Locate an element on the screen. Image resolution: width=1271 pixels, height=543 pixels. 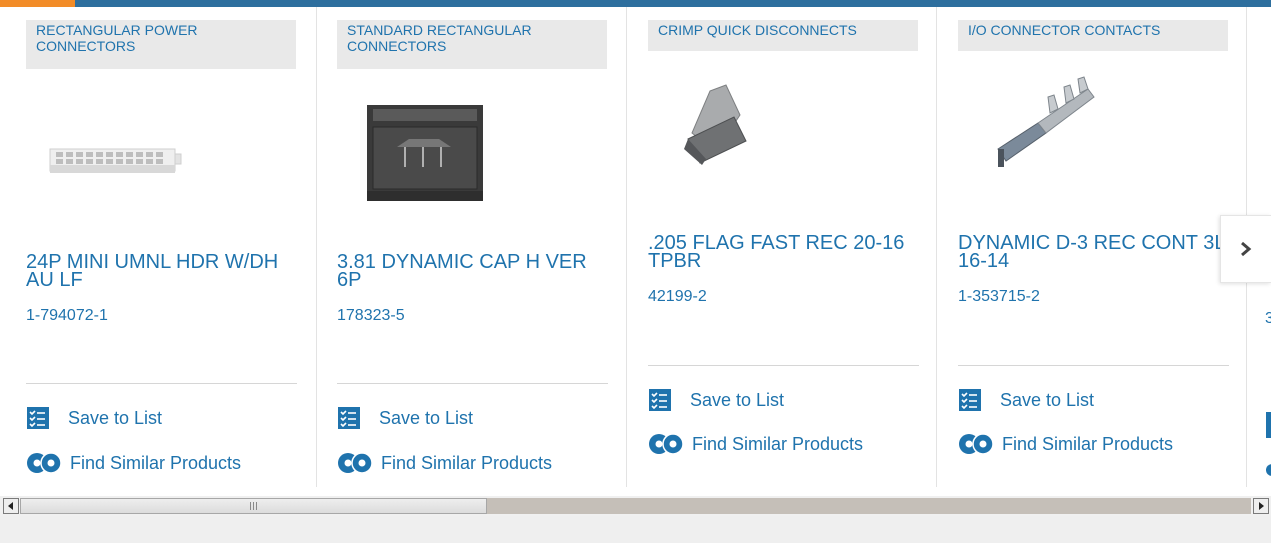
horizontal-scrollbar is located at coordinates (635, 506).